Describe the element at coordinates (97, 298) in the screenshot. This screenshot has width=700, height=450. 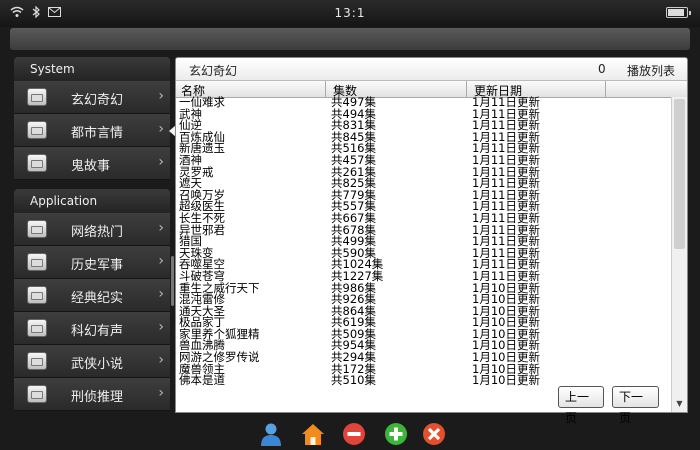
I see `sidebar-item-label: 经典纪实` at that location.